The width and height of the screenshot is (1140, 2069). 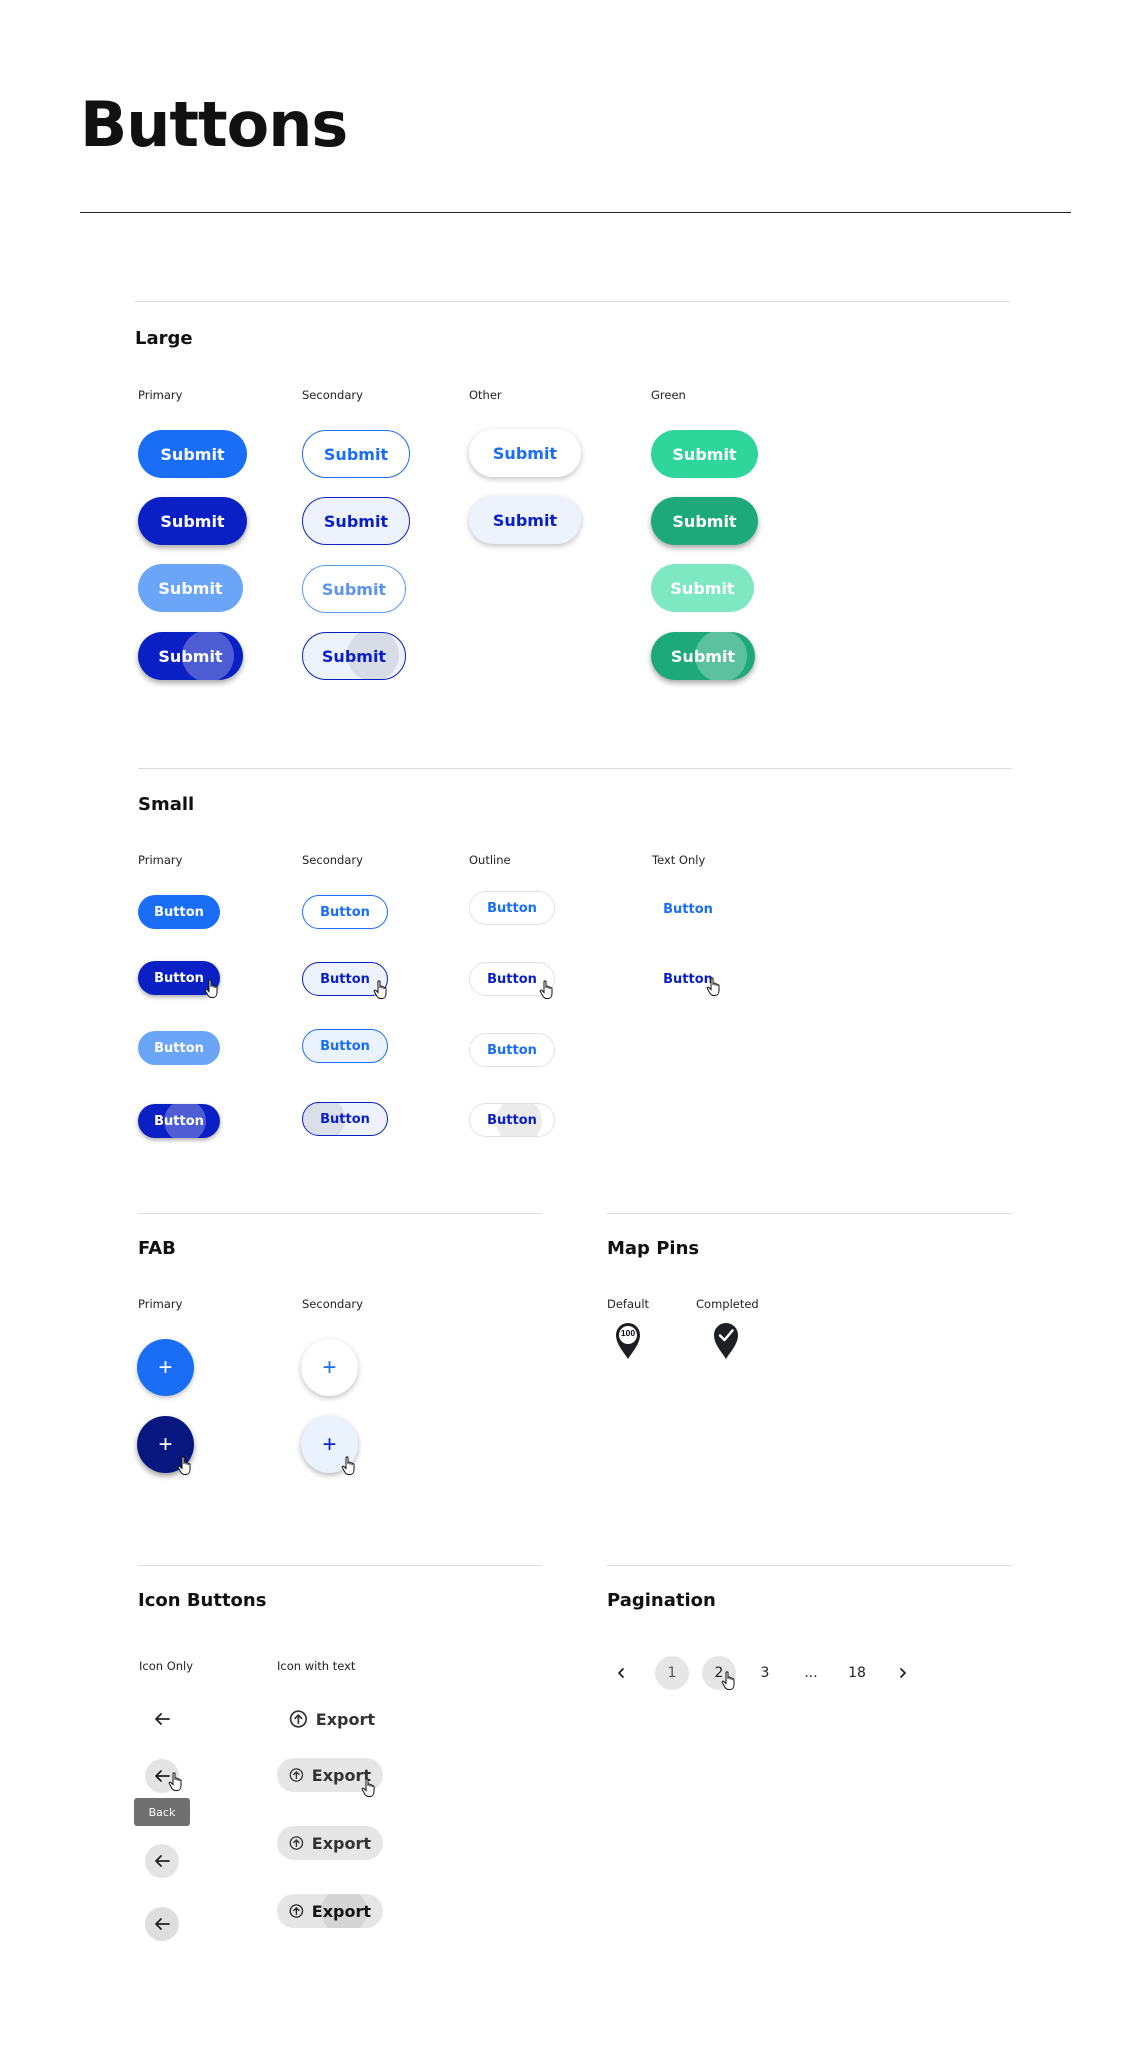 I want to click on small-outline-default-button: Button, so click(x=512, y=908).